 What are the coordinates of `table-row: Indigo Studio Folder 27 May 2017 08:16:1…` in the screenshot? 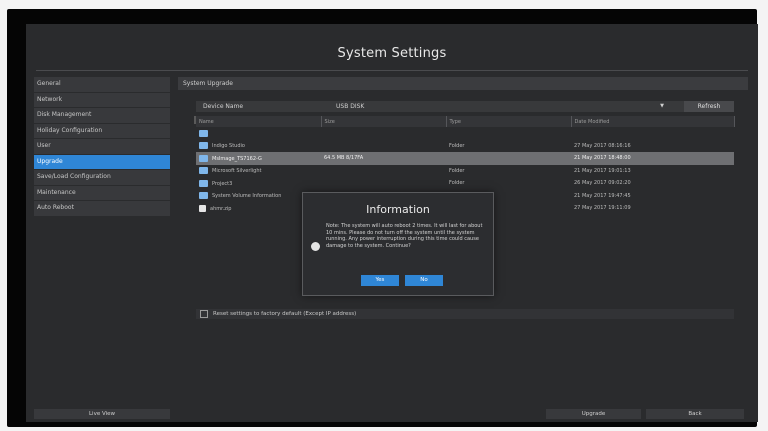 It's located at (465, 146).